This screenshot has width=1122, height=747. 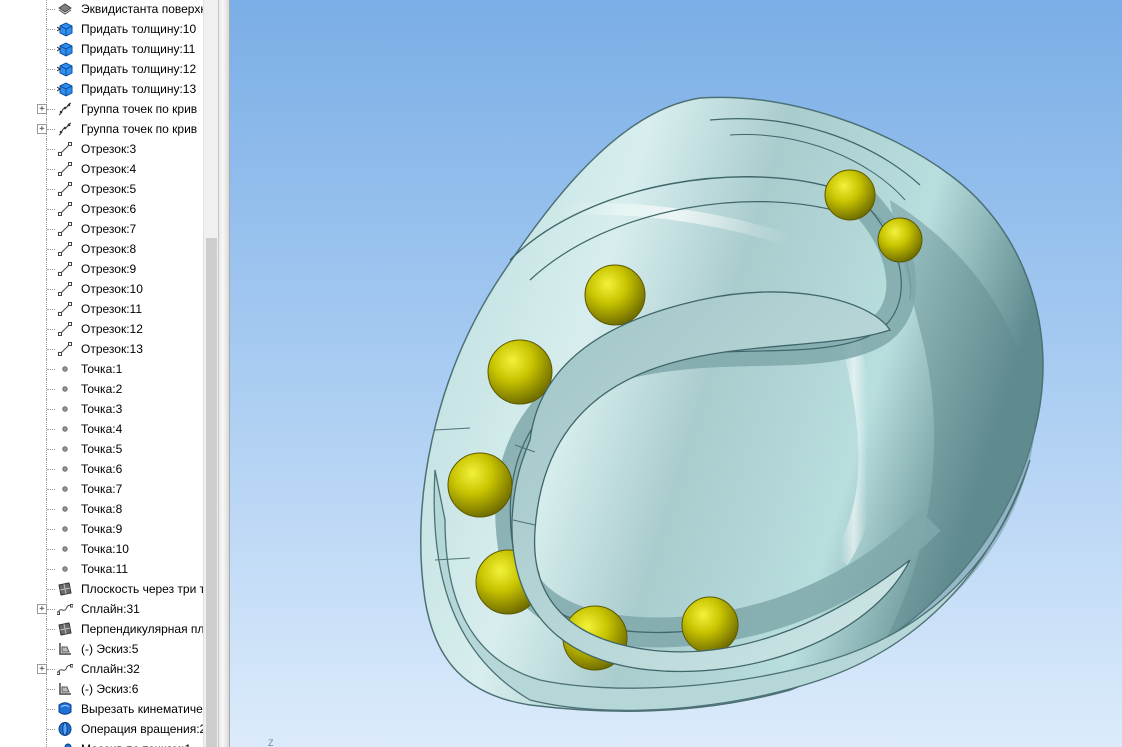 What do you see at coordinates (65, 709) in the screenshot?
I see `sweep-cut-icon` at bounding box center [65, 709].